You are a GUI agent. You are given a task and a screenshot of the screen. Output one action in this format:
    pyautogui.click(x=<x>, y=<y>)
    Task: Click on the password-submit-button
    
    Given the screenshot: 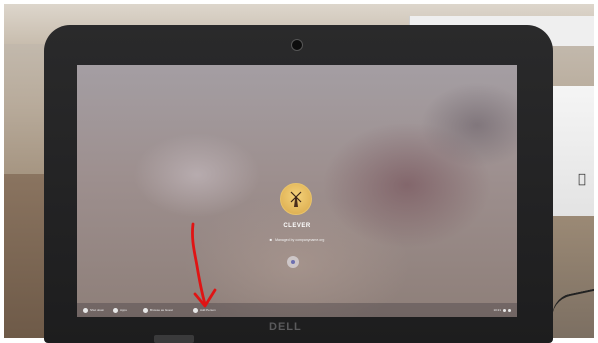 What is the action you would take?
    pyautogui.click(x=293, y=262)
    